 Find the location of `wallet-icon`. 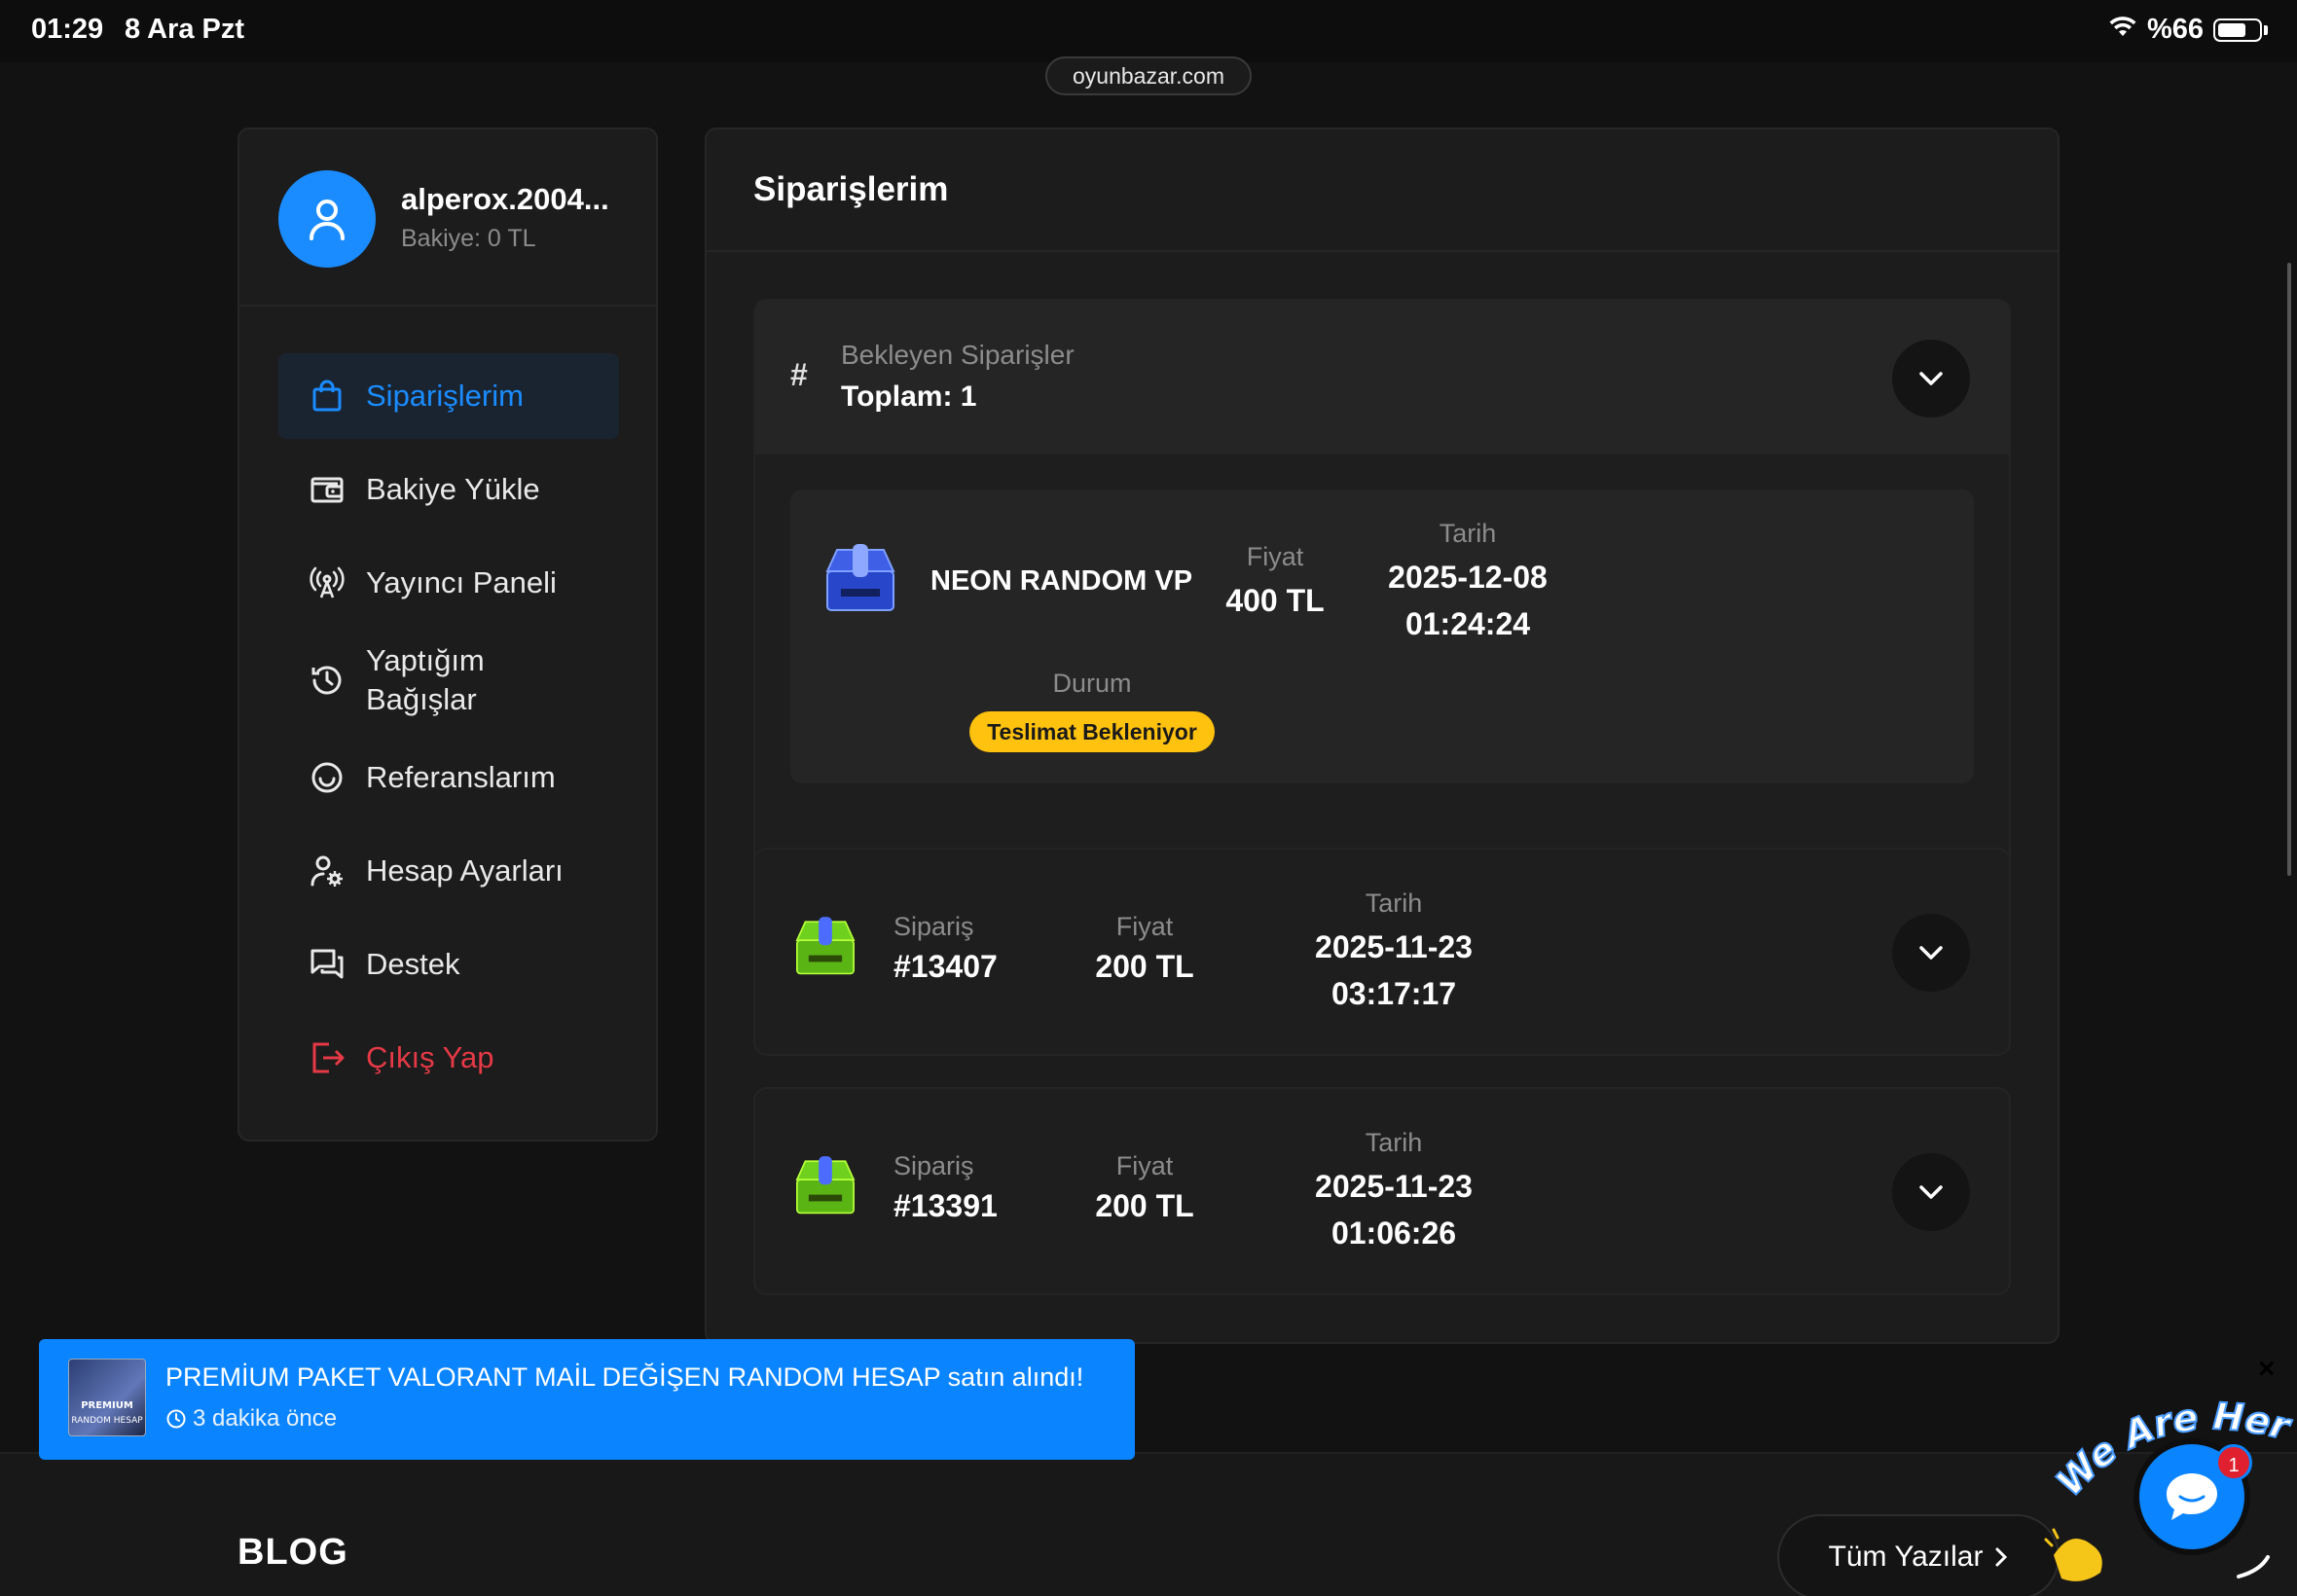

wallet-icon is located at coordinates (327, 489).